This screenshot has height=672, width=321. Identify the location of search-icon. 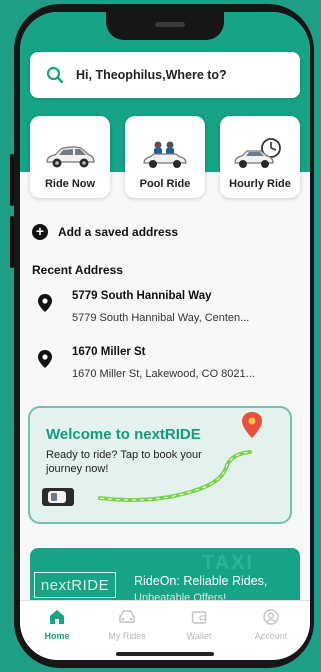
(55, 75).